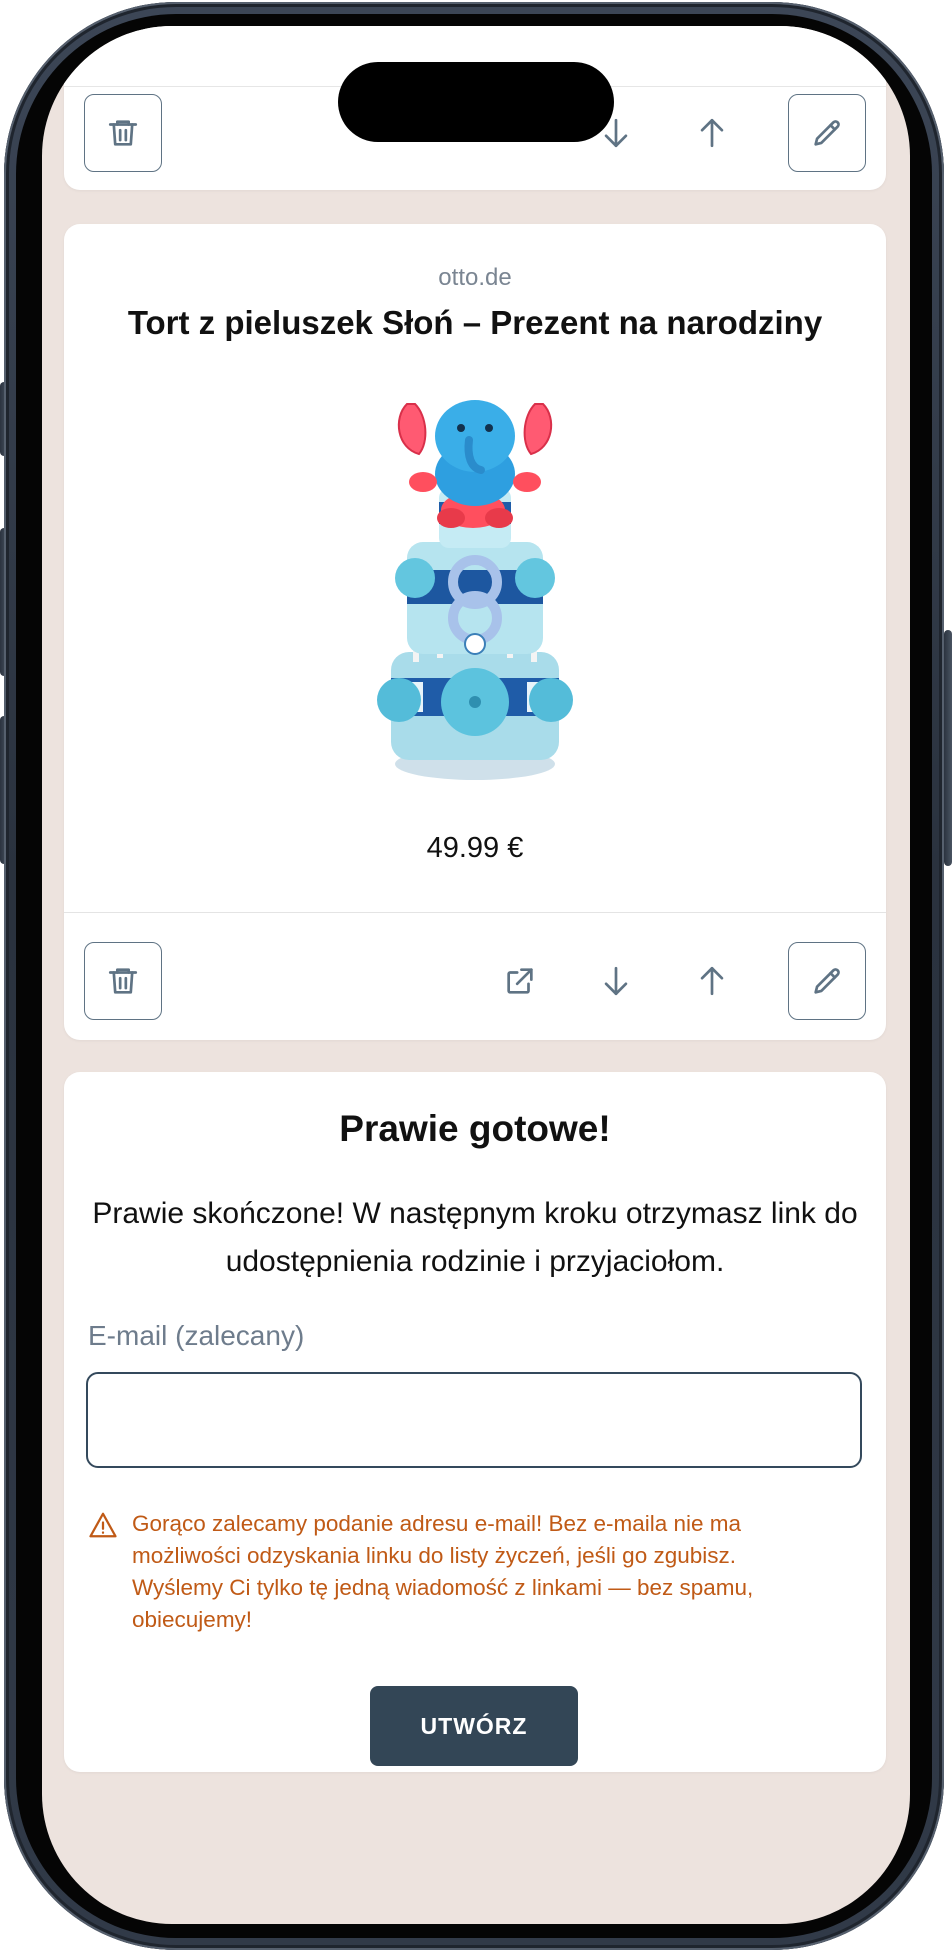 This screenshot has height=1954, width=952. I want to click on product-actions, so click(475, 982).